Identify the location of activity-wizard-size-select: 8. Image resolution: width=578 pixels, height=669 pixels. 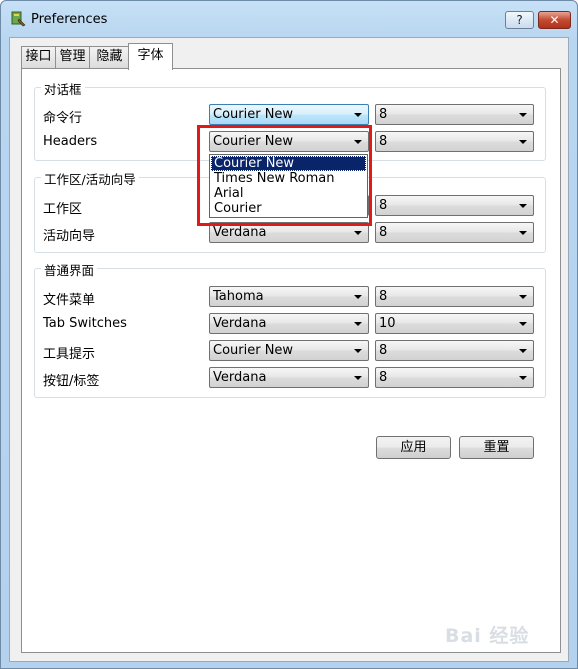
(454, 232).